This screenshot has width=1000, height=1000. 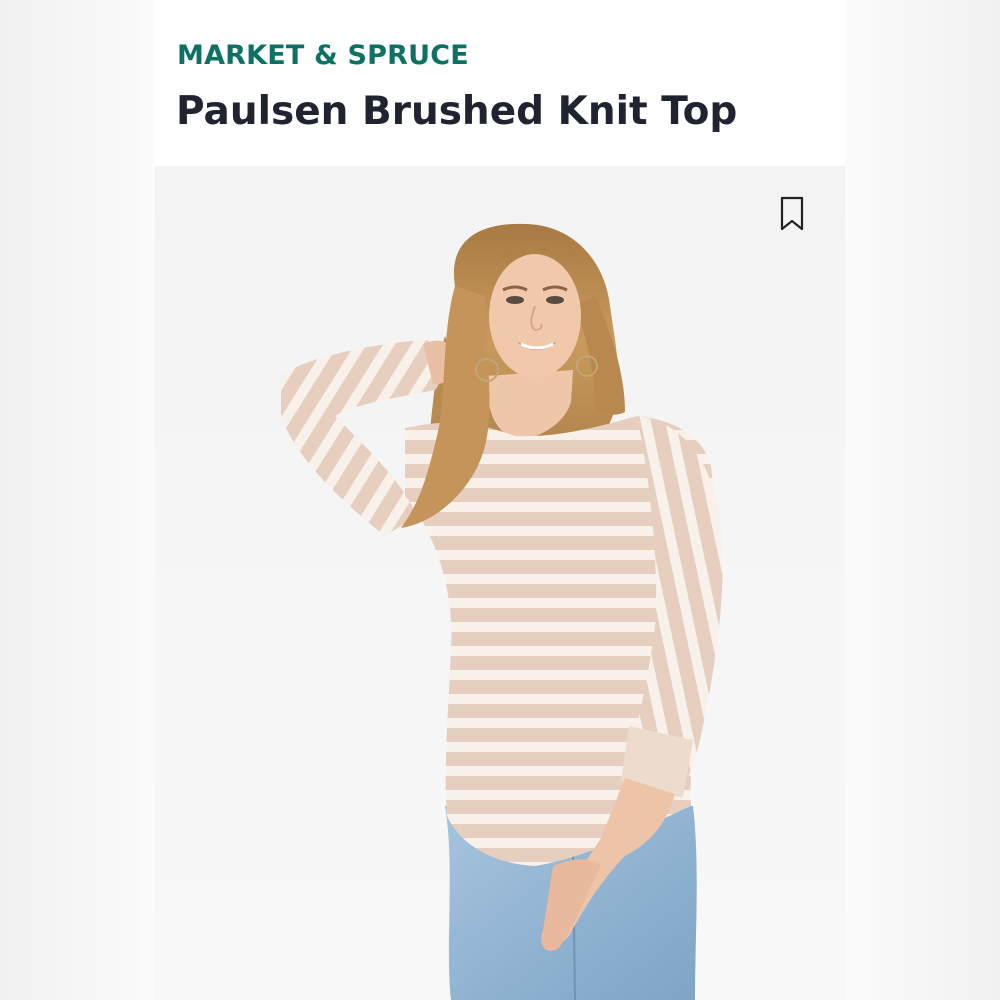 I want to click on product-title: Paulsen Brushed Knit Top, so click(x=457, y=111).